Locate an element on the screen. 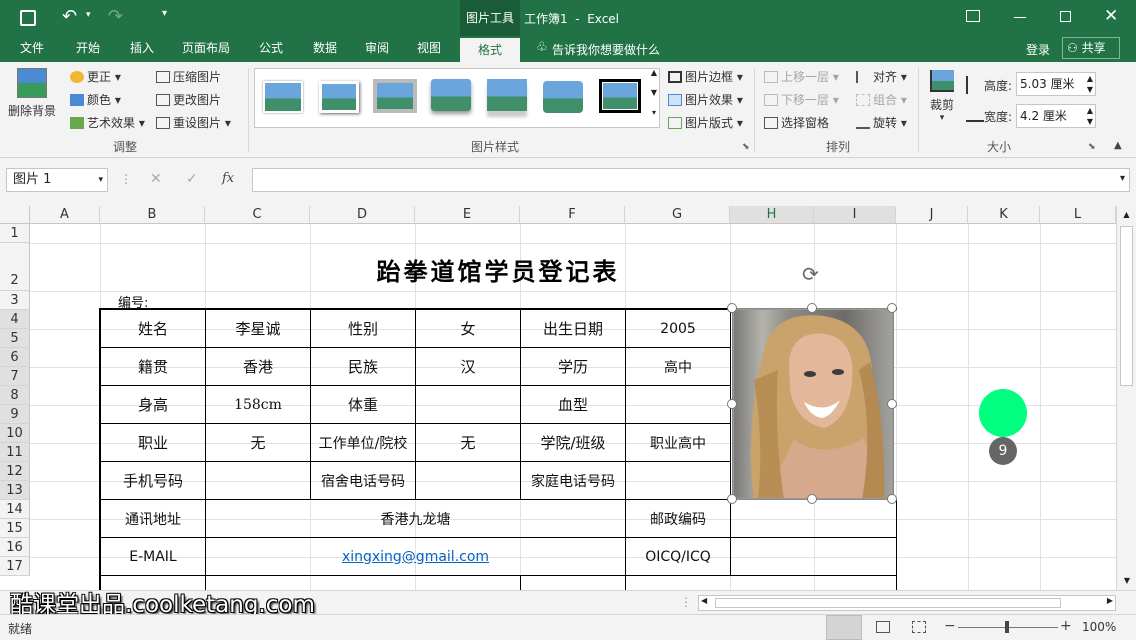 The height and width of the screenshot is (640, 1136). remove-background-button: 删除背景 is located at coordinates (32, 93).